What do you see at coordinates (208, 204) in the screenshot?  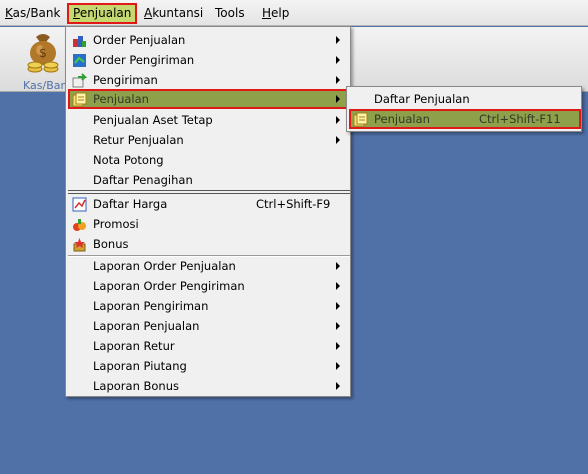 I see `menu-item-daftar-harga: Daftar Harga Ctrl+Shift-F9` at bounding box center [208, 204].